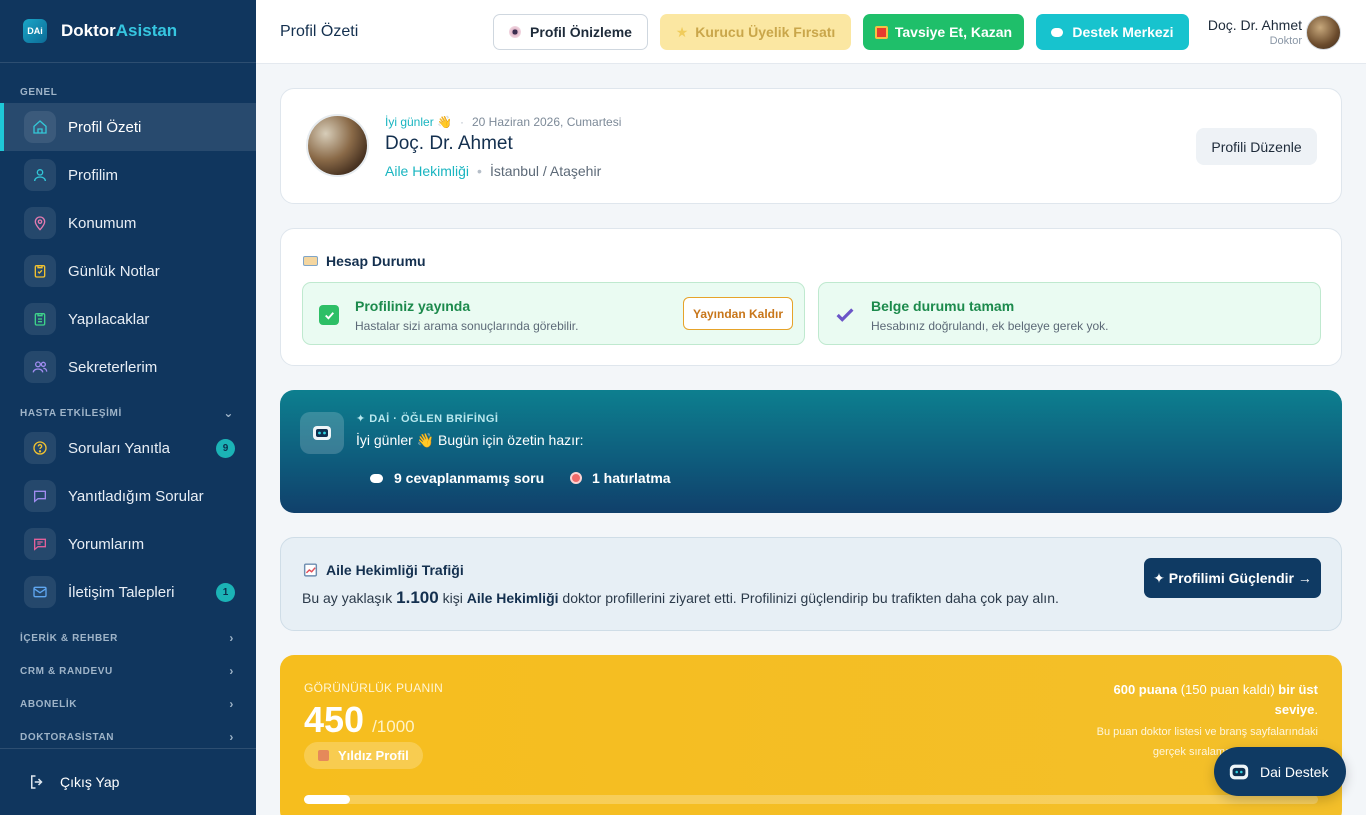 The height and width of the screenshot is (815, 1366). I want to click on sidebar-item-iletisim-talepleri: İletişim Talepleri 1, so click(128, 592).